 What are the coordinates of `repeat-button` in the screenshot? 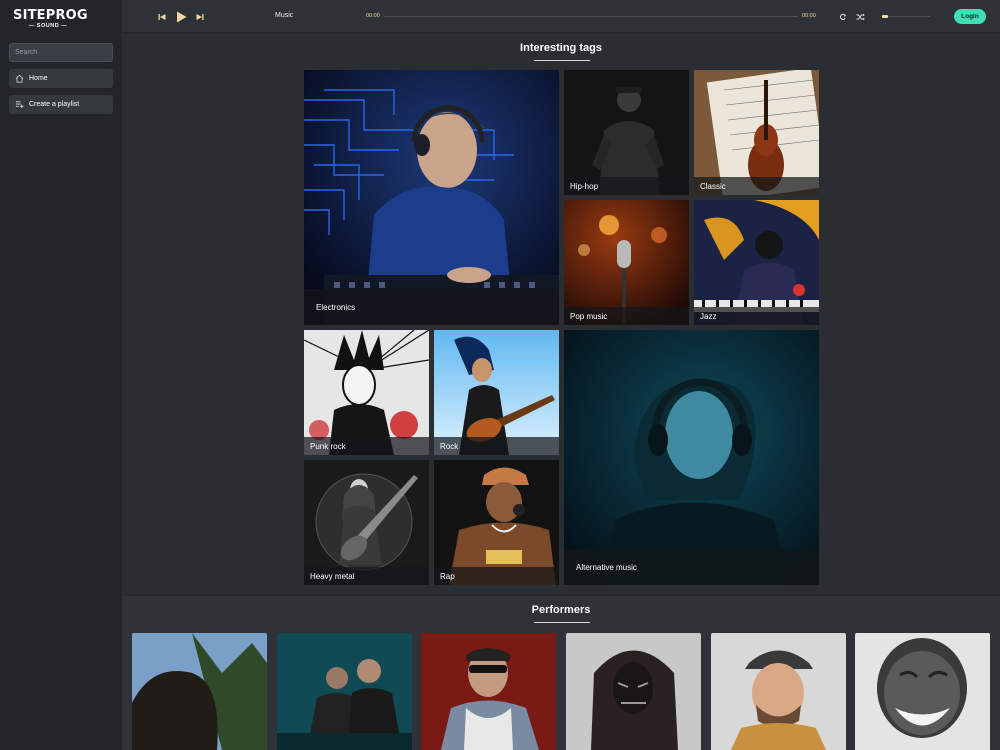 It's located at (843, 16).